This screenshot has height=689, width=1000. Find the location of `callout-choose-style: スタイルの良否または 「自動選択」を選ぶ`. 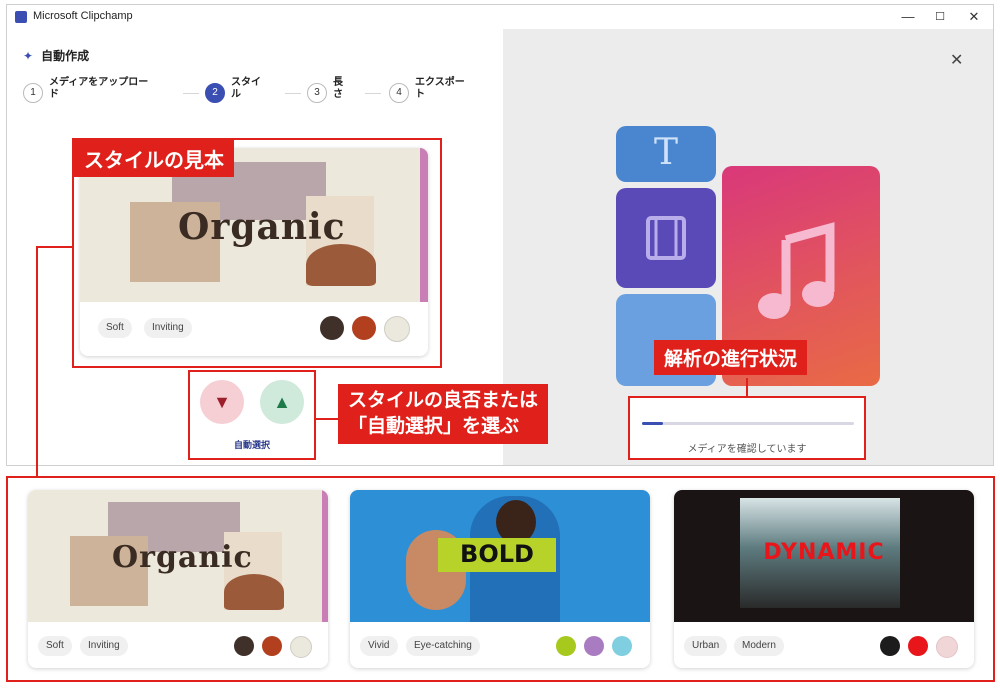

callout-choose-style: スタイルの良否または 「自動選択」を選ぶ is located at coordinates (443, 414).